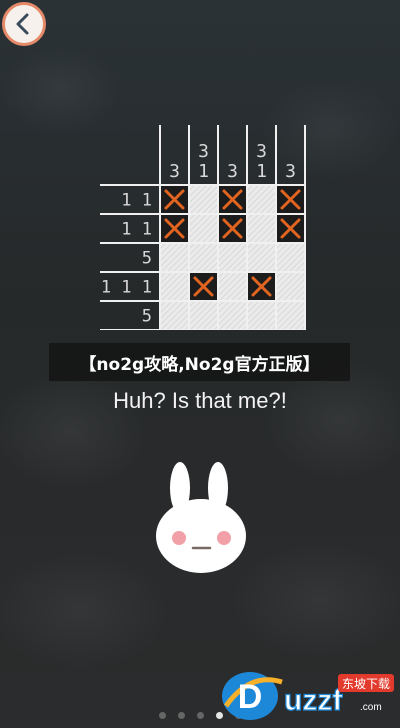  I want to click on nonogram-puzzle: 3313313 1 11 151 1 15, so click(205, 228).